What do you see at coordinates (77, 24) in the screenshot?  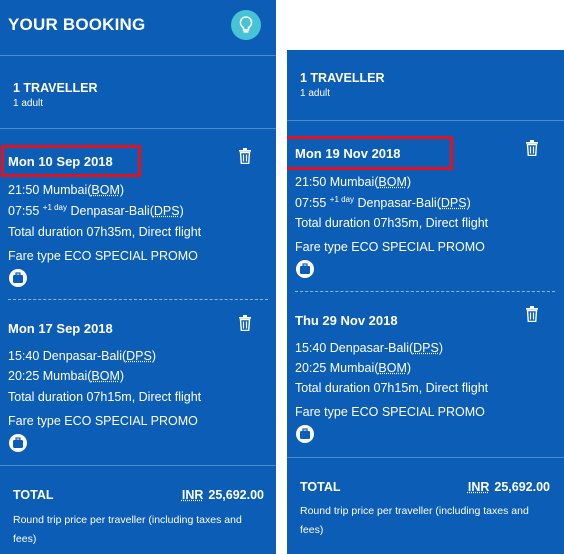 I see `booking-title: YOUR BOOKING` at bounding box center [77, 24].